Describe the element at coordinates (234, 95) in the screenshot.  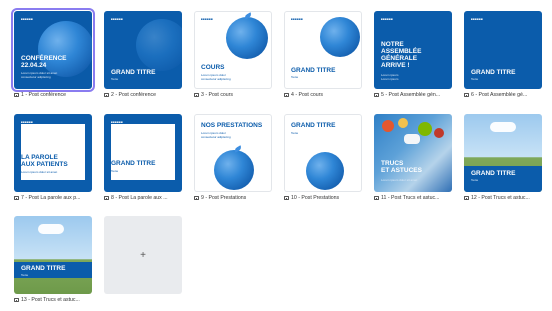
I see `page-label-3: 3 - Post cours` at that location.